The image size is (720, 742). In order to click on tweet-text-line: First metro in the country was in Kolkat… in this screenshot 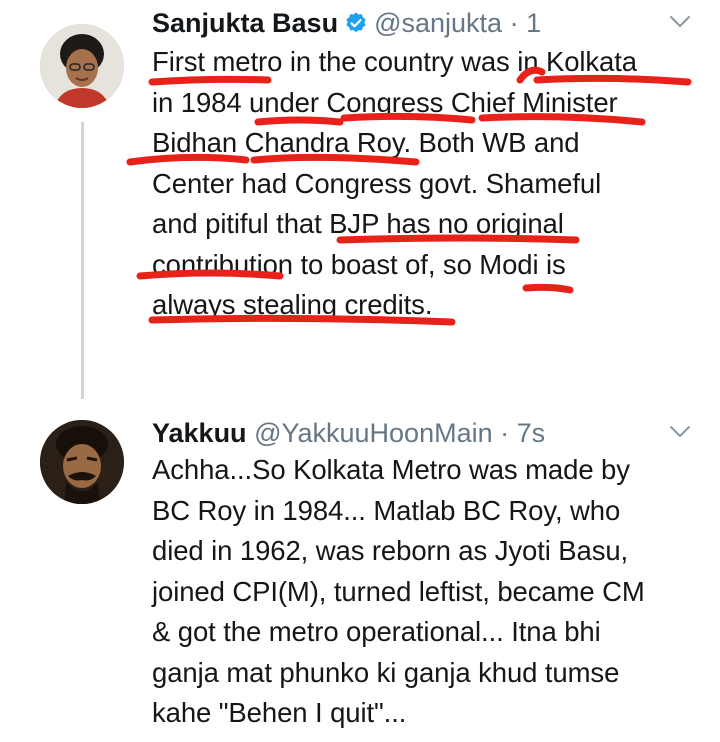, I will do `click(394, 61)`.